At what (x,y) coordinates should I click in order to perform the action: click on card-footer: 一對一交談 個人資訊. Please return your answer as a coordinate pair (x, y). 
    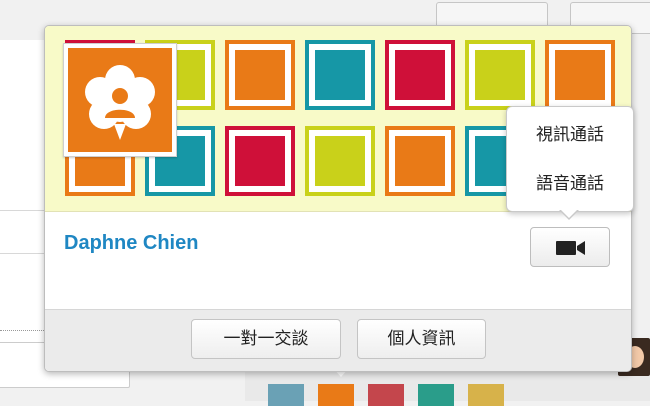
    Looking at the image, I should click on (338, 340).